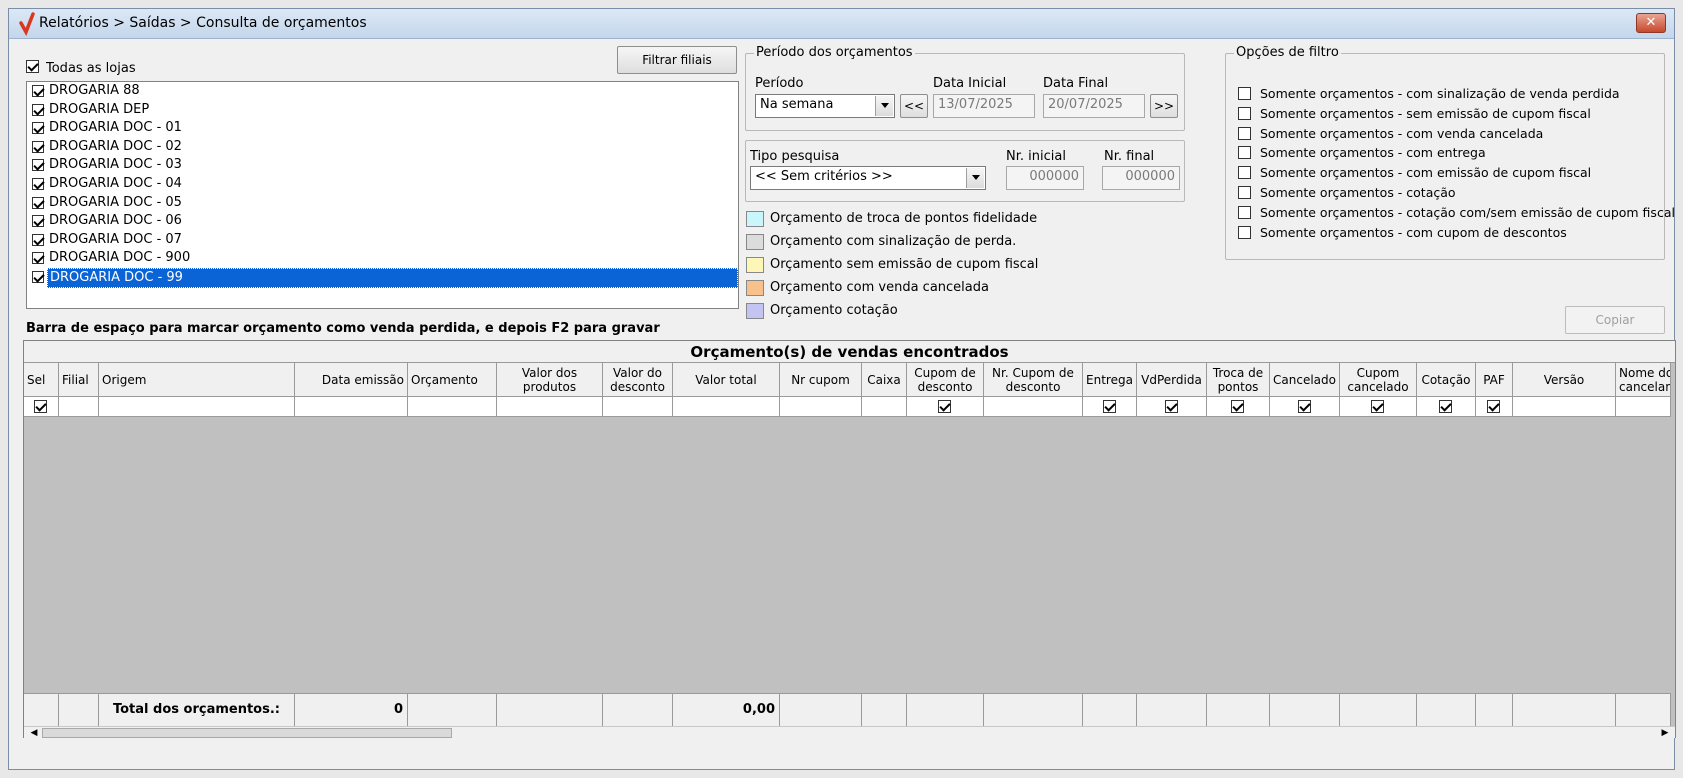  I want to click on column-header: Nr. Cupom de desconto, so click(1033, 380).